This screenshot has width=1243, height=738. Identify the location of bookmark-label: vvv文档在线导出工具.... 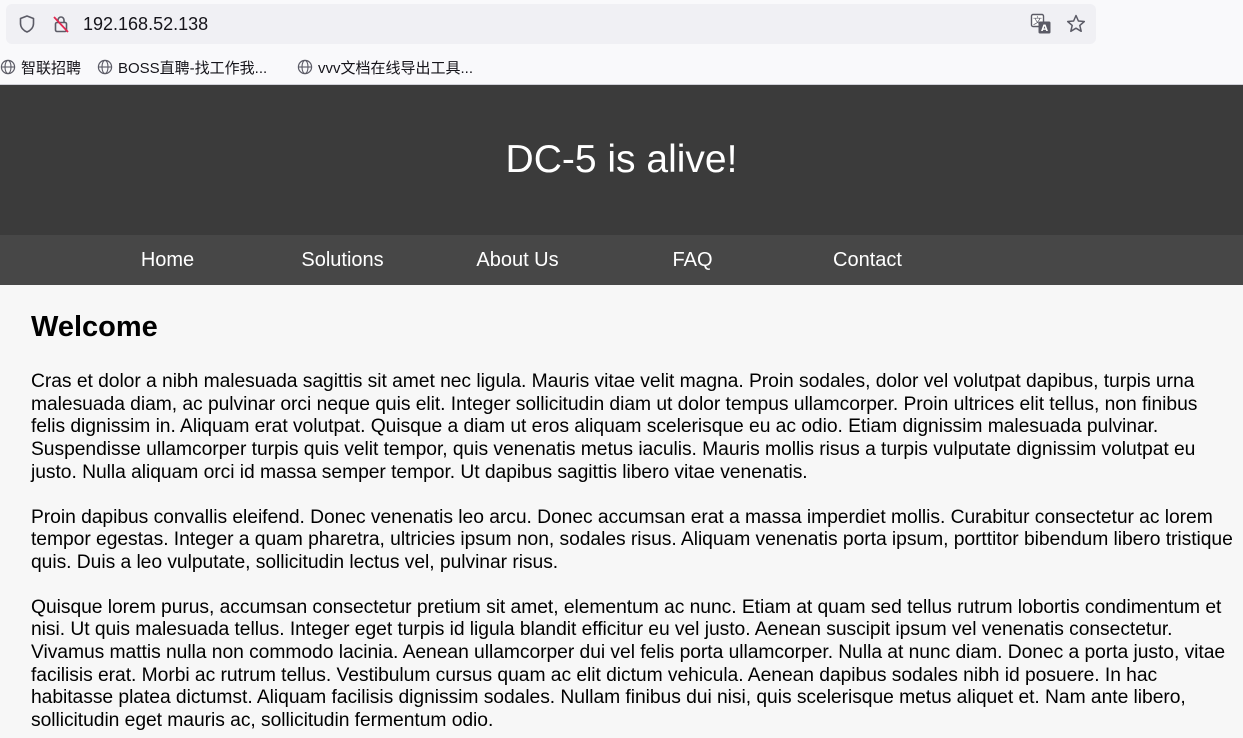
(396, 68).